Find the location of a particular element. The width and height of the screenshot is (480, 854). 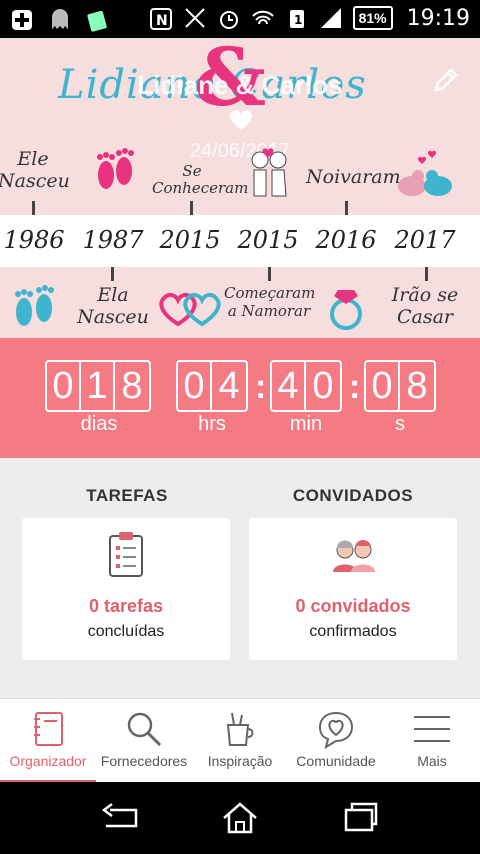

year-2017: 2017 is located at coordinates (425, 240).